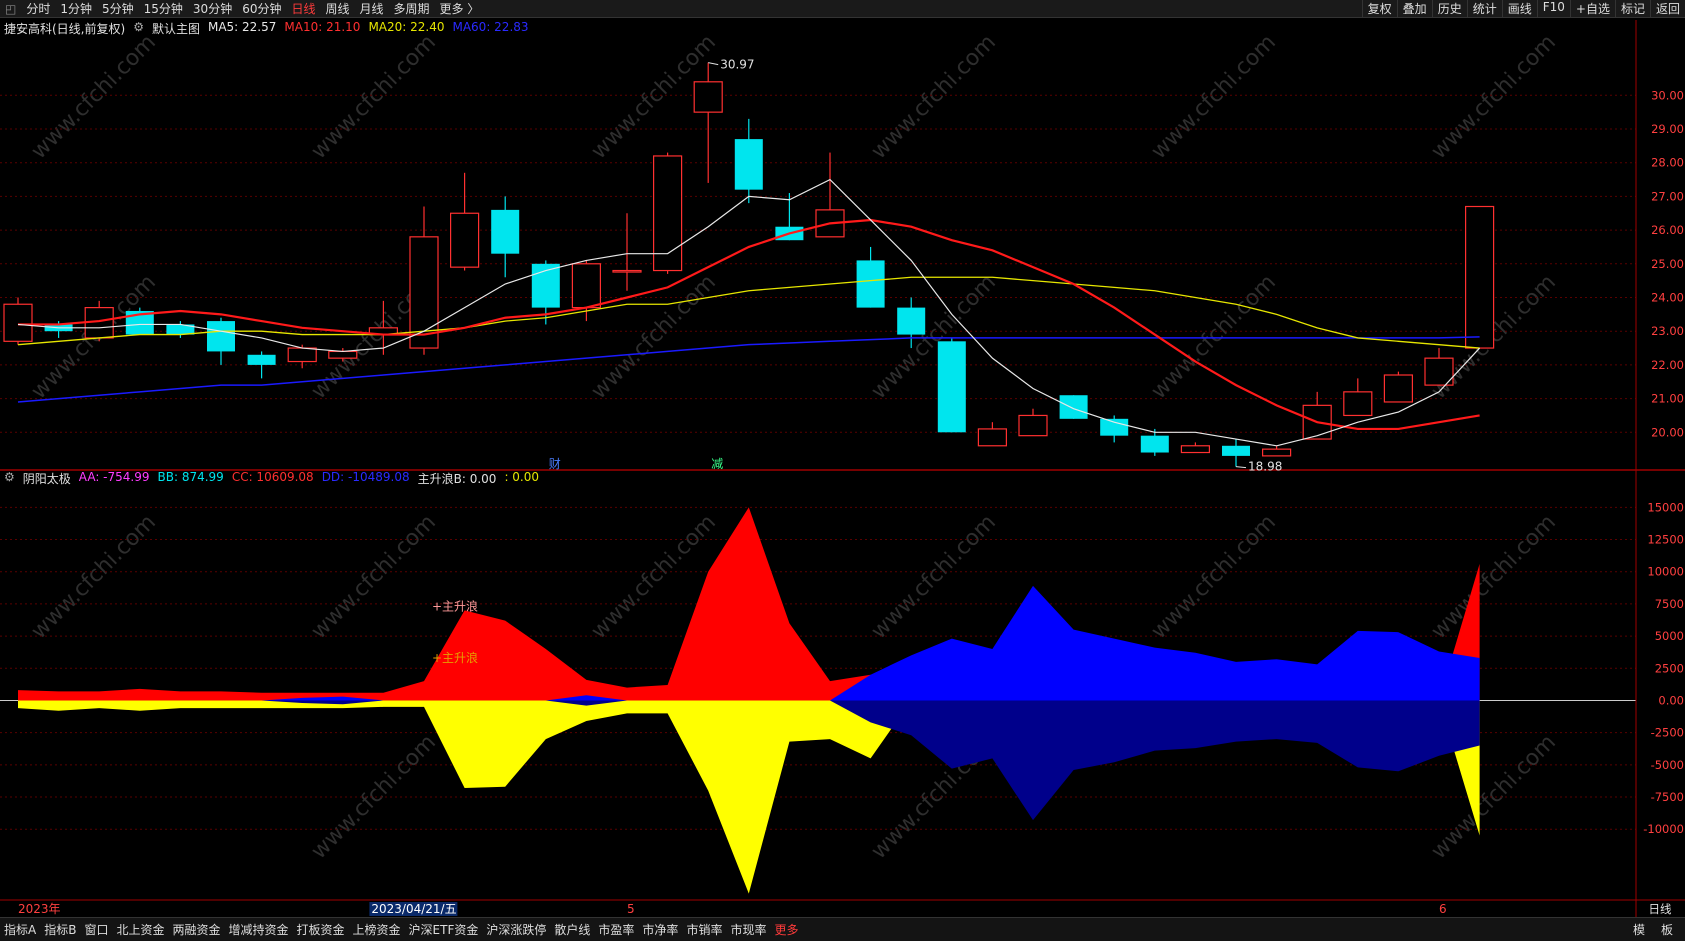 This screenshot has width=1685, height=941. I want to click on y-tick-label: 25.00, so click(1667, 264).